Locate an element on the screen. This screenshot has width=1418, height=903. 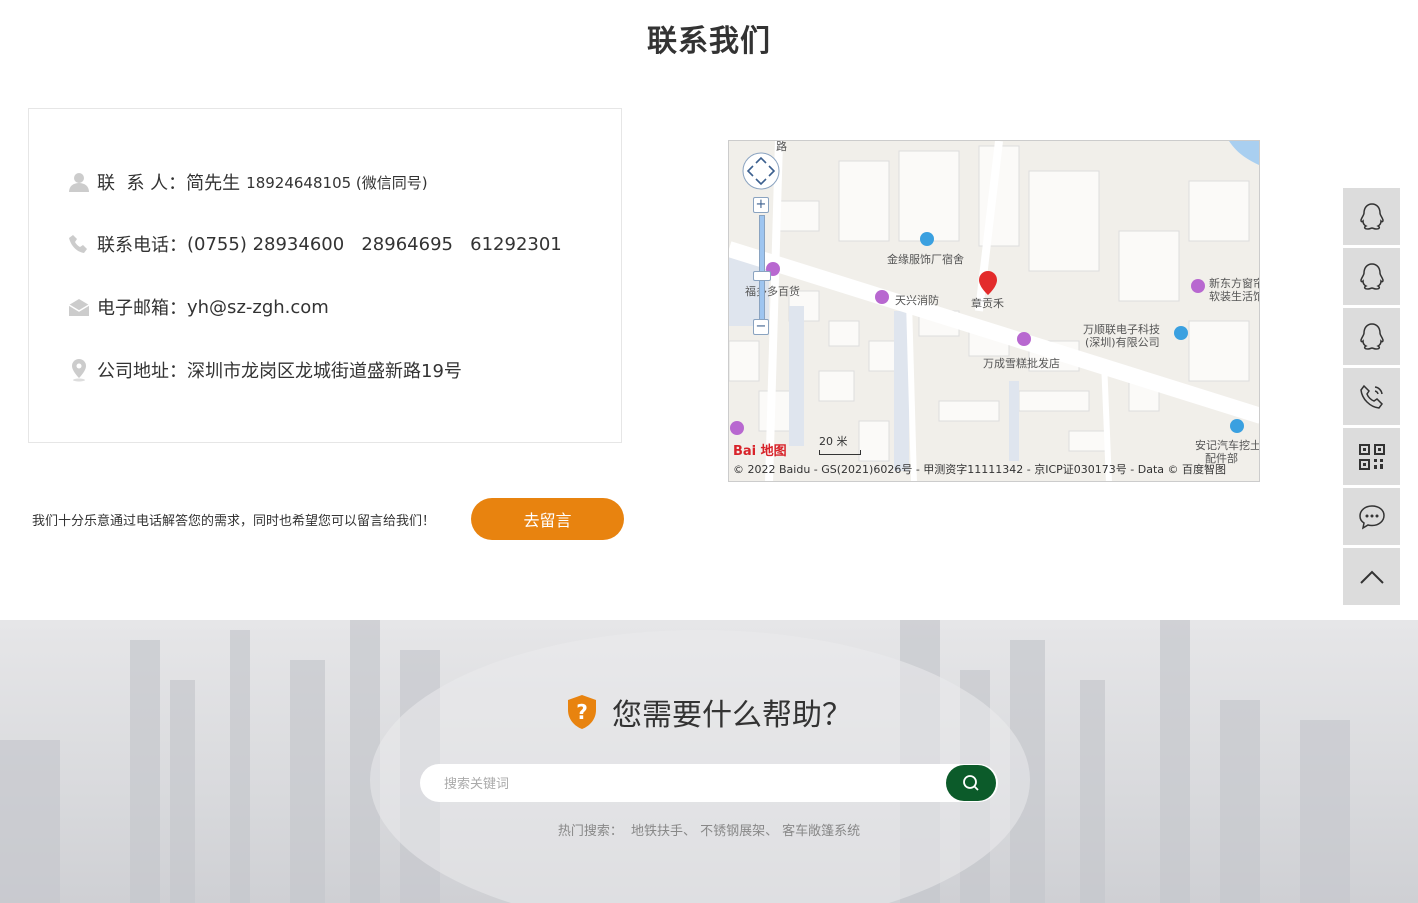
map-scale: 20 米 is located at coordinates (840, 444).